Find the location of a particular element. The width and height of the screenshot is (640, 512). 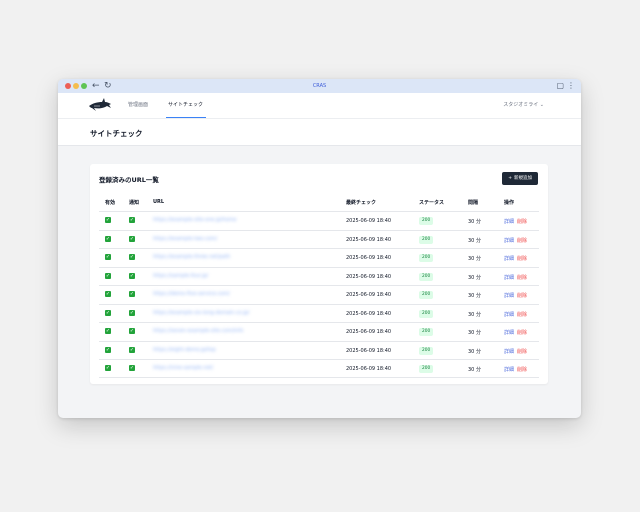

header-url: URL is located at coordinates (159, 202).